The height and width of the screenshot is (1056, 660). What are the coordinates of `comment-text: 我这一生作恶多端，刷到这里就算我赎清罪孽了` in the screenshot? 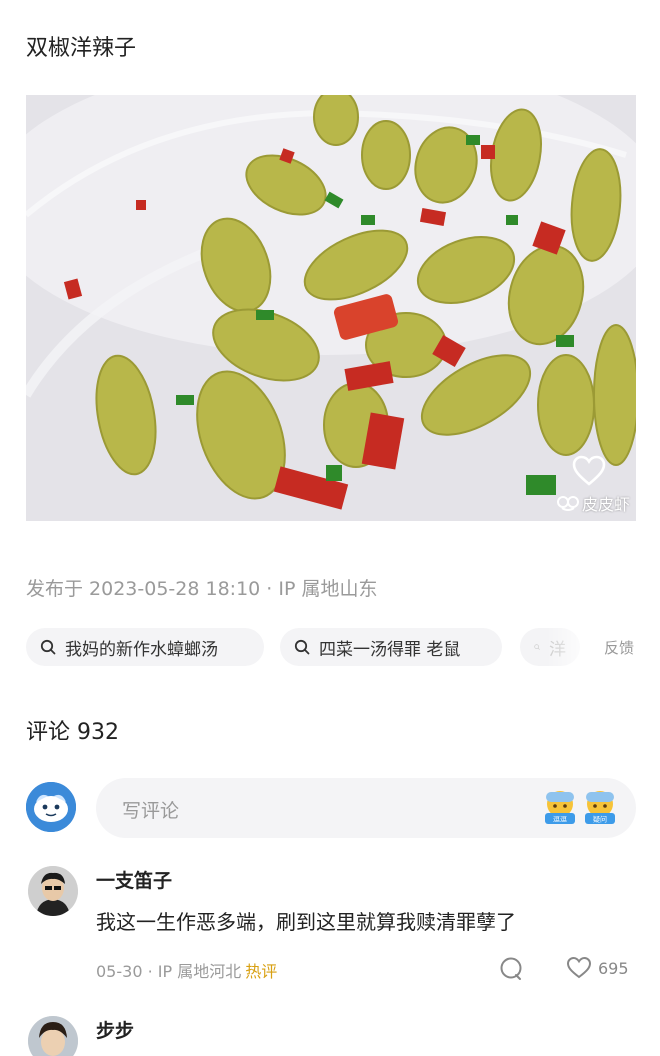 It's located at (306, 922).